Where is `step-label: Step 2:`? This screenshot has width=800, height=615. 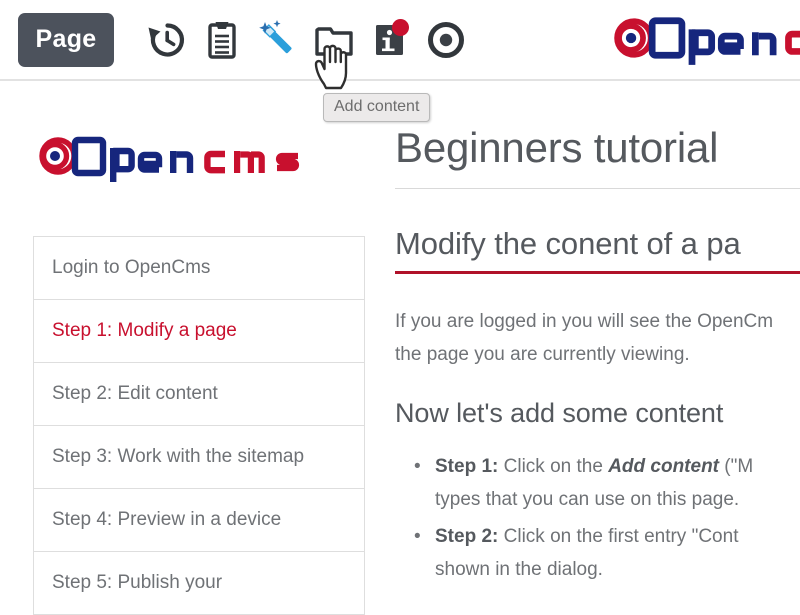 step-label: Step 2: is located at coordinates (467, 536).